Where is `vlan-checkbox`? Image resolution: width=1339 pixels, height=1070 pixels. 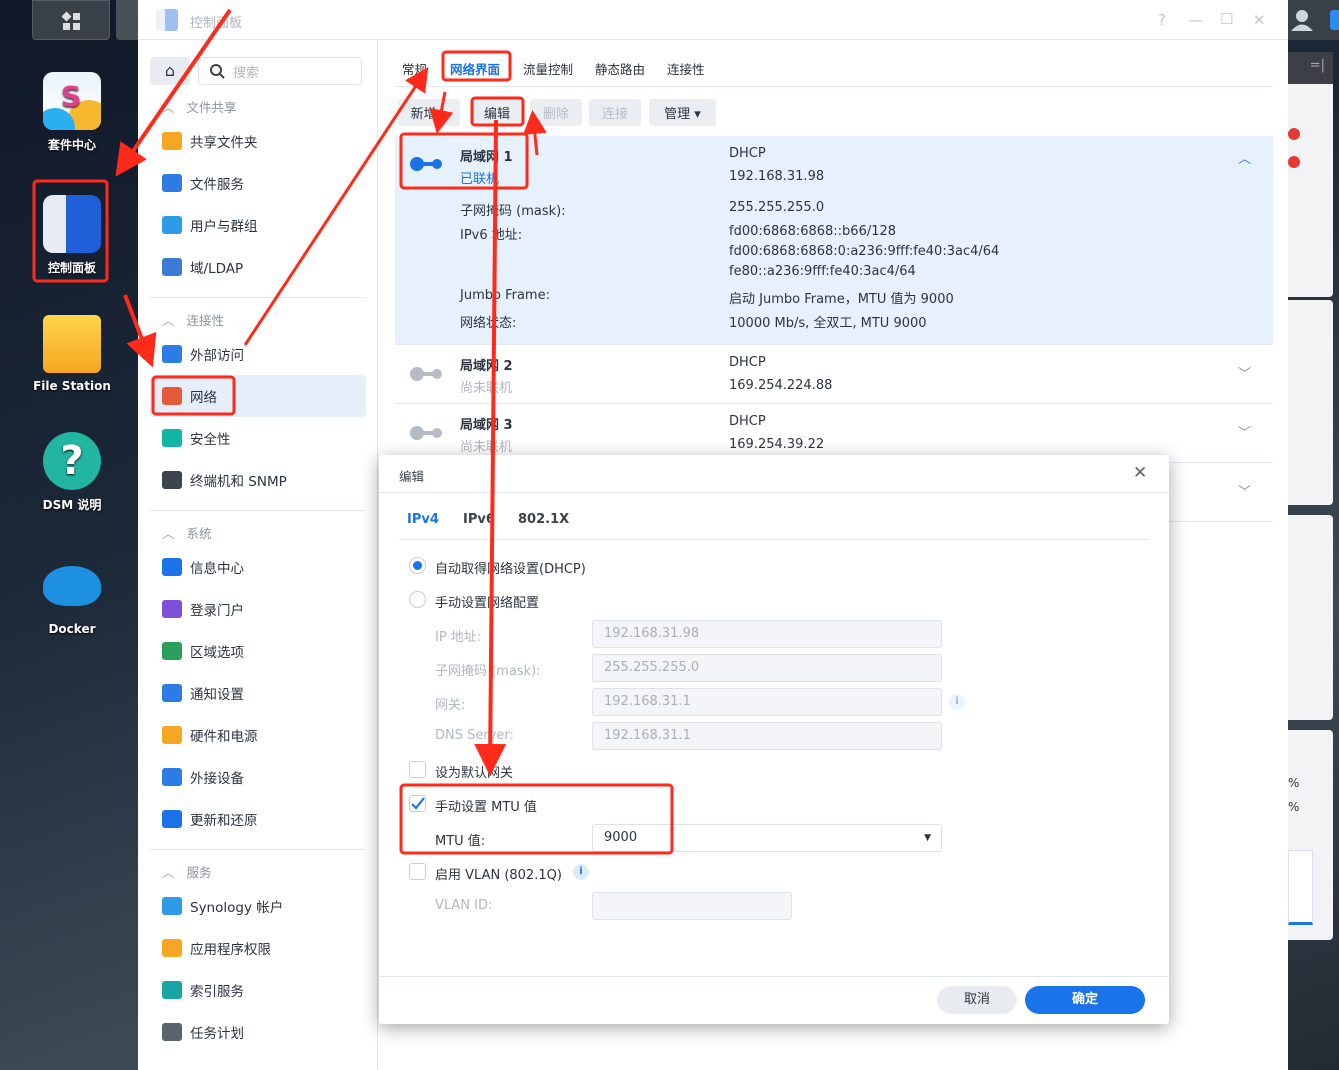 vlan-checkbox is located at coordinates (417, 871).